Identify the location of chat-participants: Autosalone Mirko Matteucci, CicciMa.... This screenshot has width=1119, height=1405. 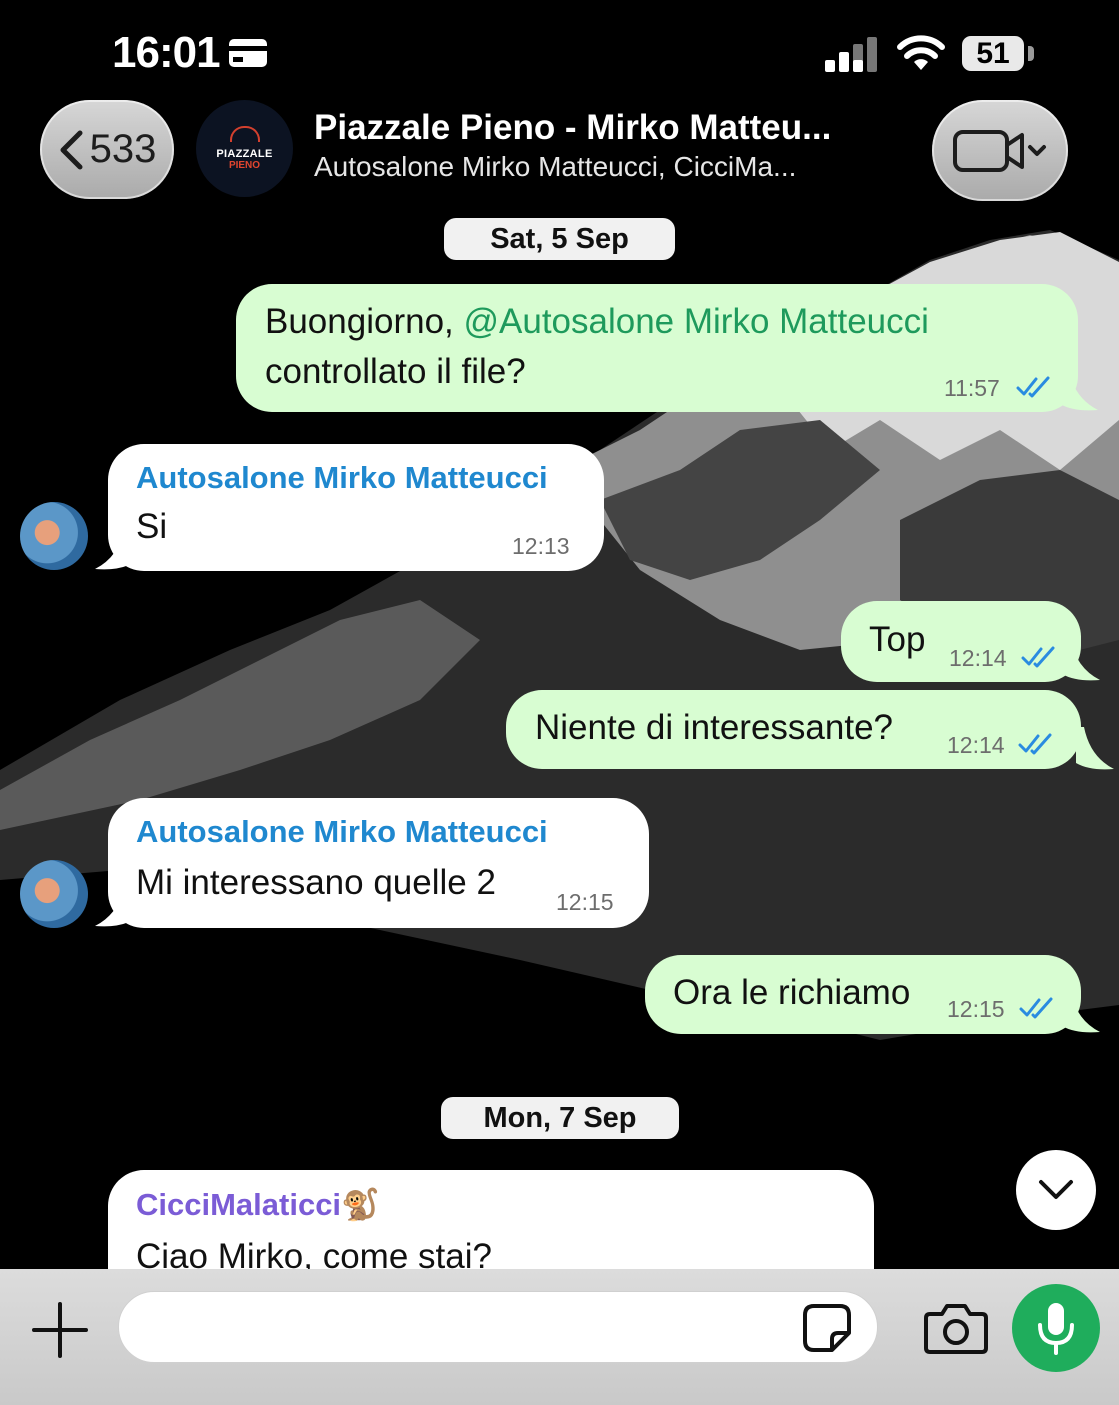
(555, 167).